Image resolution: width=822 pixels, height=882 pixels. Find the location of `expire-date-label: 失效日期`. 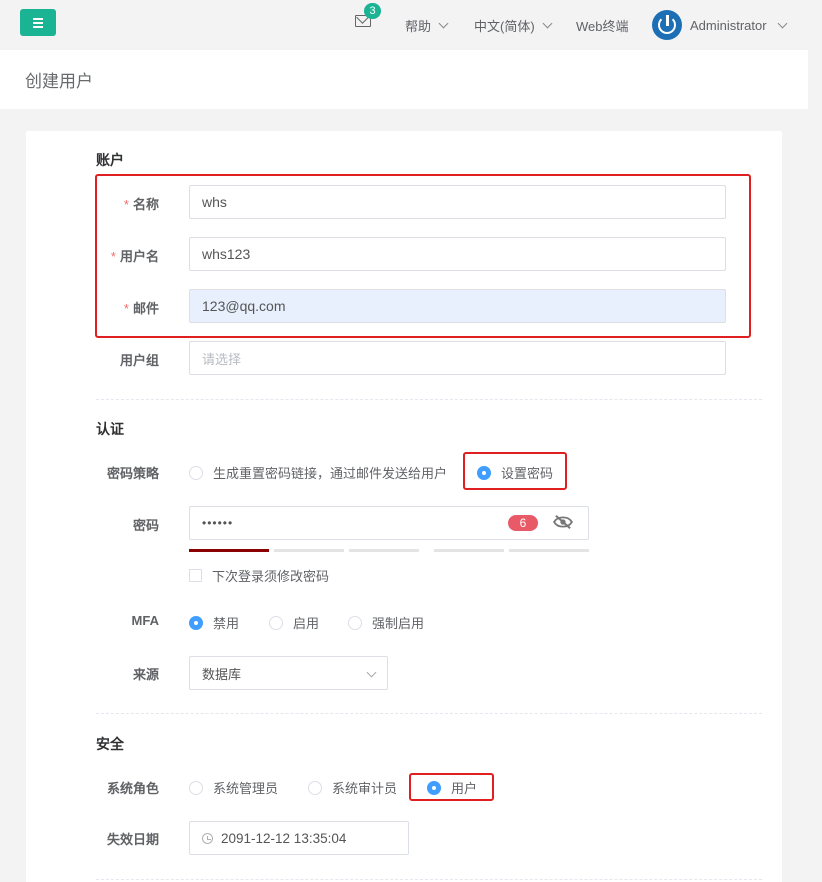

expire-date-label: 失效日期 is located at coordinates (132, 839).